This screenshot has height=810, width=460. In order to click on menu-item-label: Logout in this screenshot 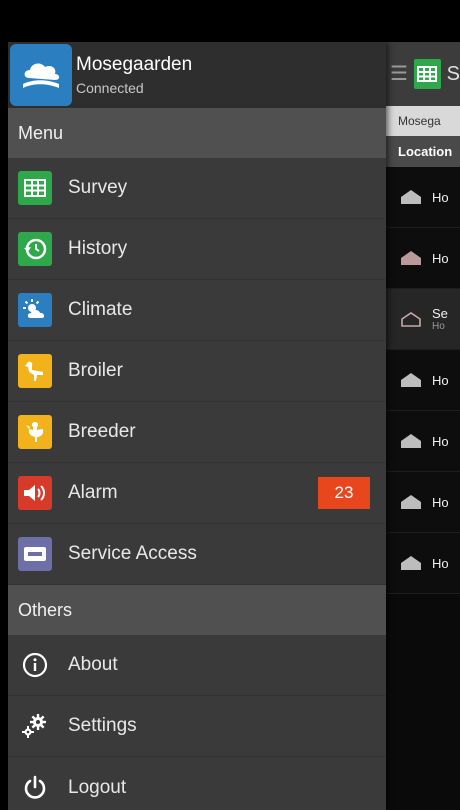, I will do `click(97, 787)`.